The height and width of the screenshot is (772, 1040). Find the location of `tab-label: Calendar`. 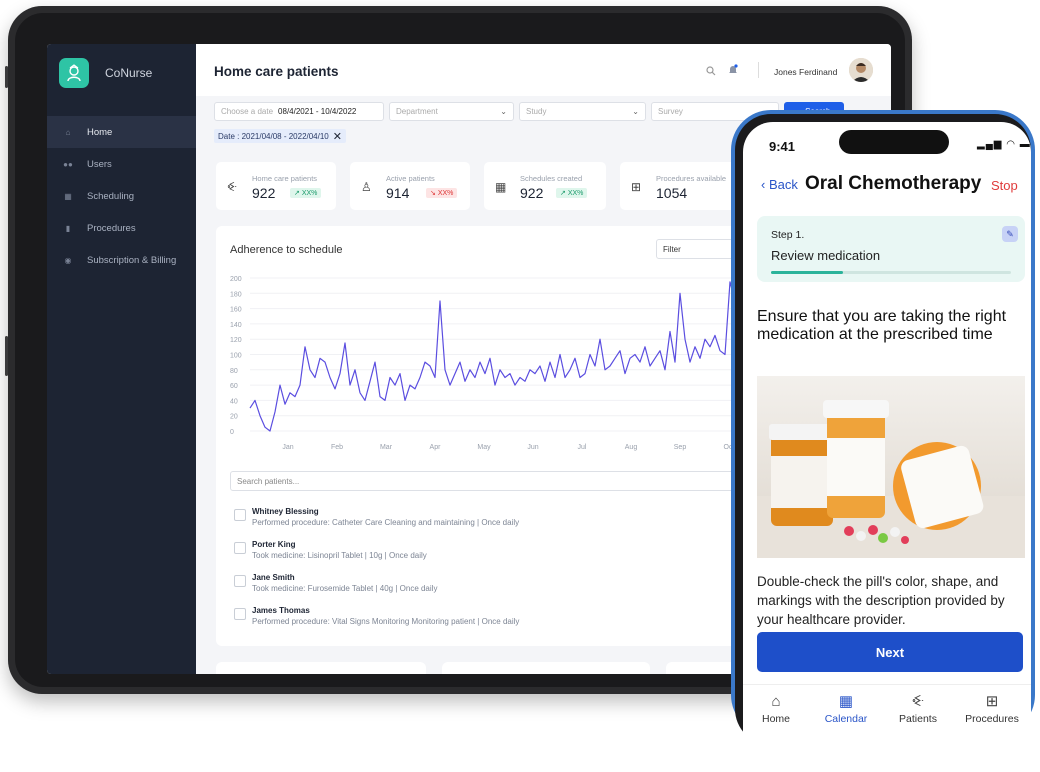

tab-label: Calendar is located at coordinates (846, 719).